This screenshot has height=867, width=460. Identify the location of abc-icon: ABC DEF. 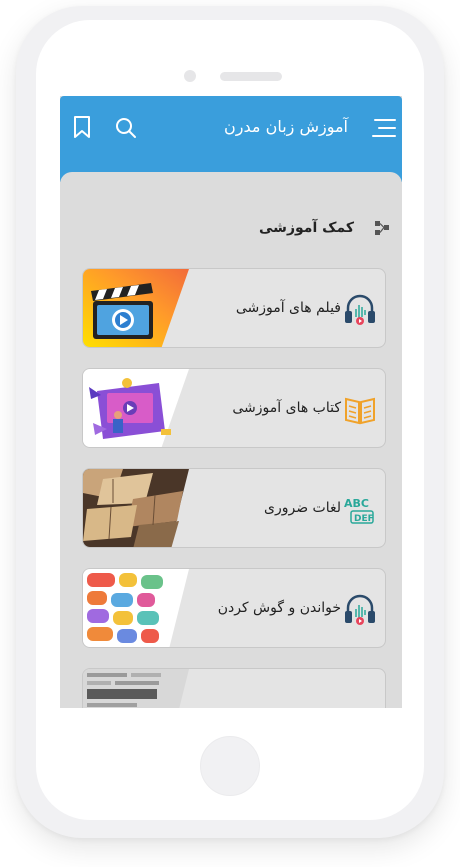
(359, 510).